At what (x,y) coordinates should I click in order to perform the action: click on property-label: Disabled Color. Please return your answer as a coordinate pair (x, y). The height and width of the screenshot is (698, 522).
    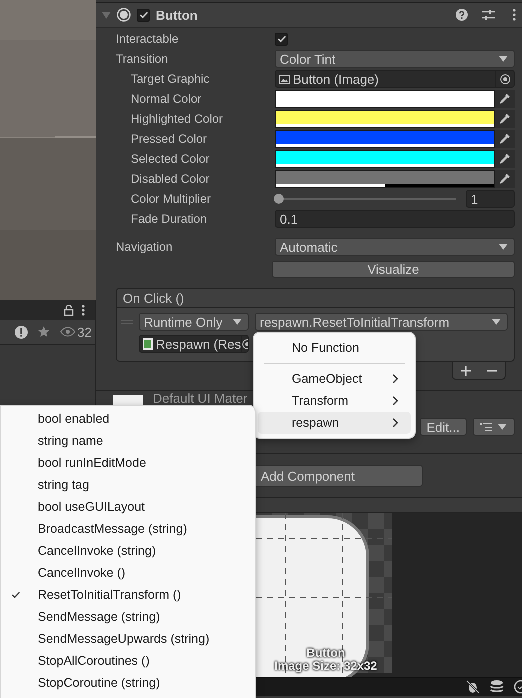
    Looking at the image, I should click on (170, 179).